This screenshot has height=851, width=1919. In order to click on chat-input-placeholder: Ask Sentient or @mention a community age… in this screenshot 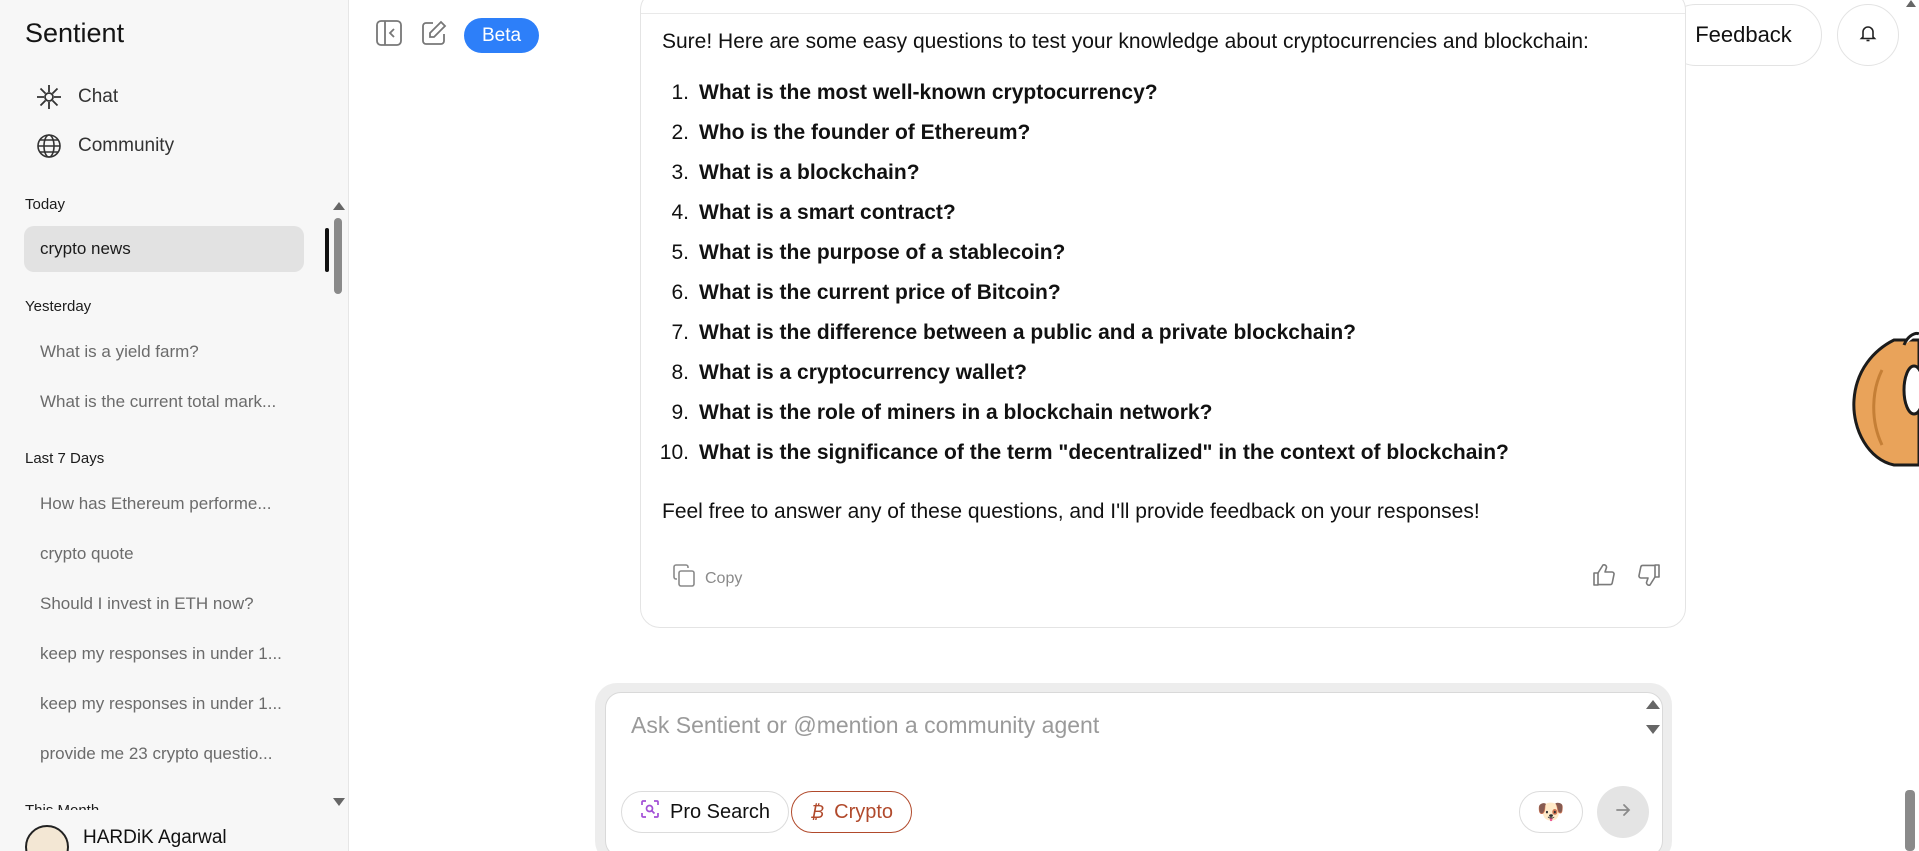, I will do `click(865, 725)`.